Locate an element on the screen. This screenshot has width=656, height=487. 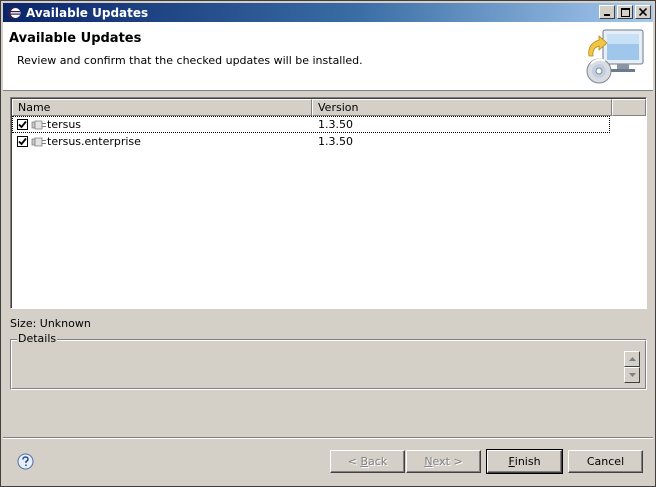
table-body: tersus 1.3.50 tersus.enterprise 1.3.50 is located at coordinates (329, 133).